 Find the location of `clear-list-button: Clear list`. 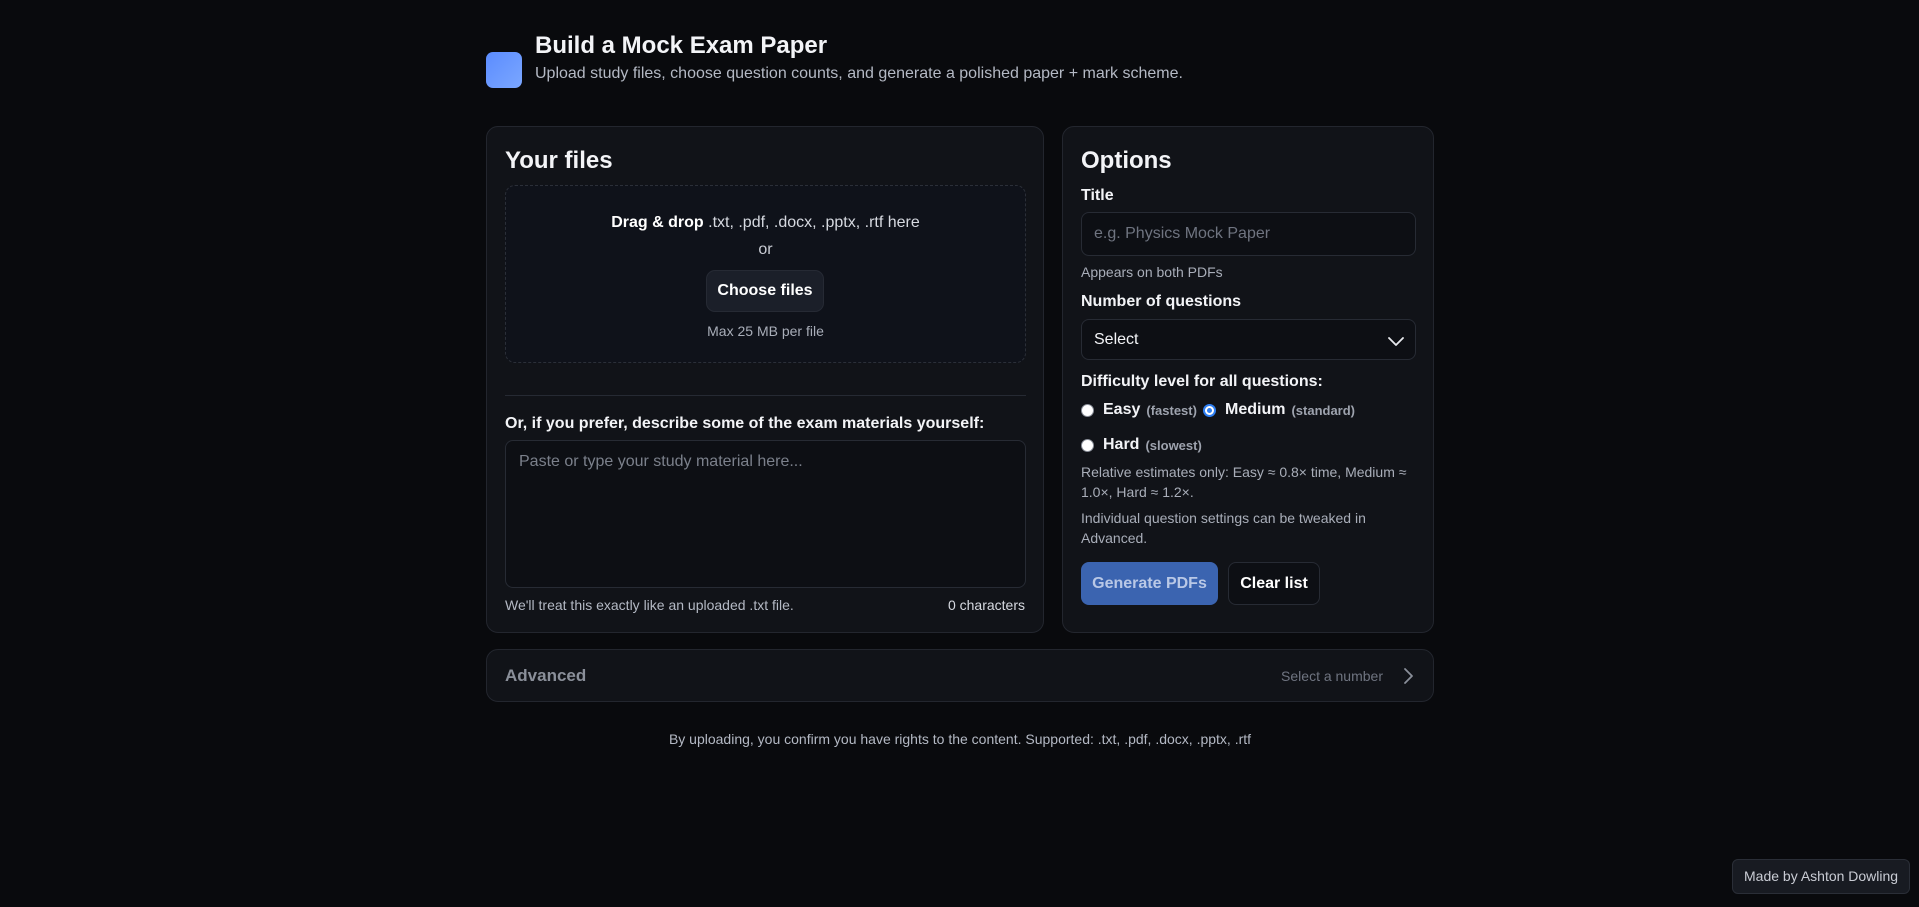

clear-list-button: Clear list is located at coordinates (1274, 583).